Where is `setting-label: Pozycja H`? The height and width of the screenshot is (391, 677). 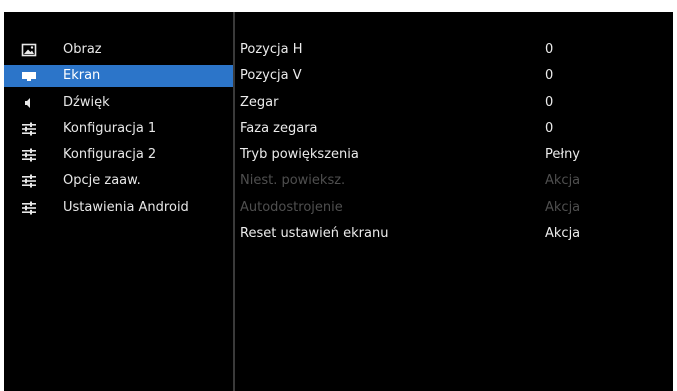
setting-label: Pozycja H is located at coordinates (271, 49).